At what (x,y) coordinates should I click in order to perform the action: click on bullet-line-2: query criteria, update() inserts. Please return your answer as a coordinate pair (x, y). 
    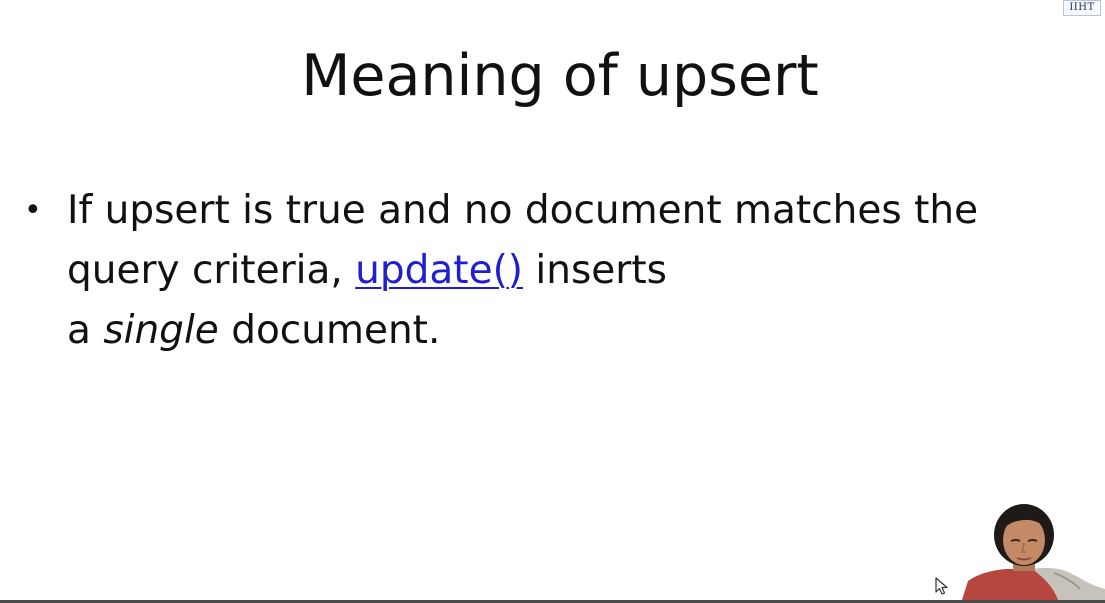
    Looking at the image, I should click on (572, 271).